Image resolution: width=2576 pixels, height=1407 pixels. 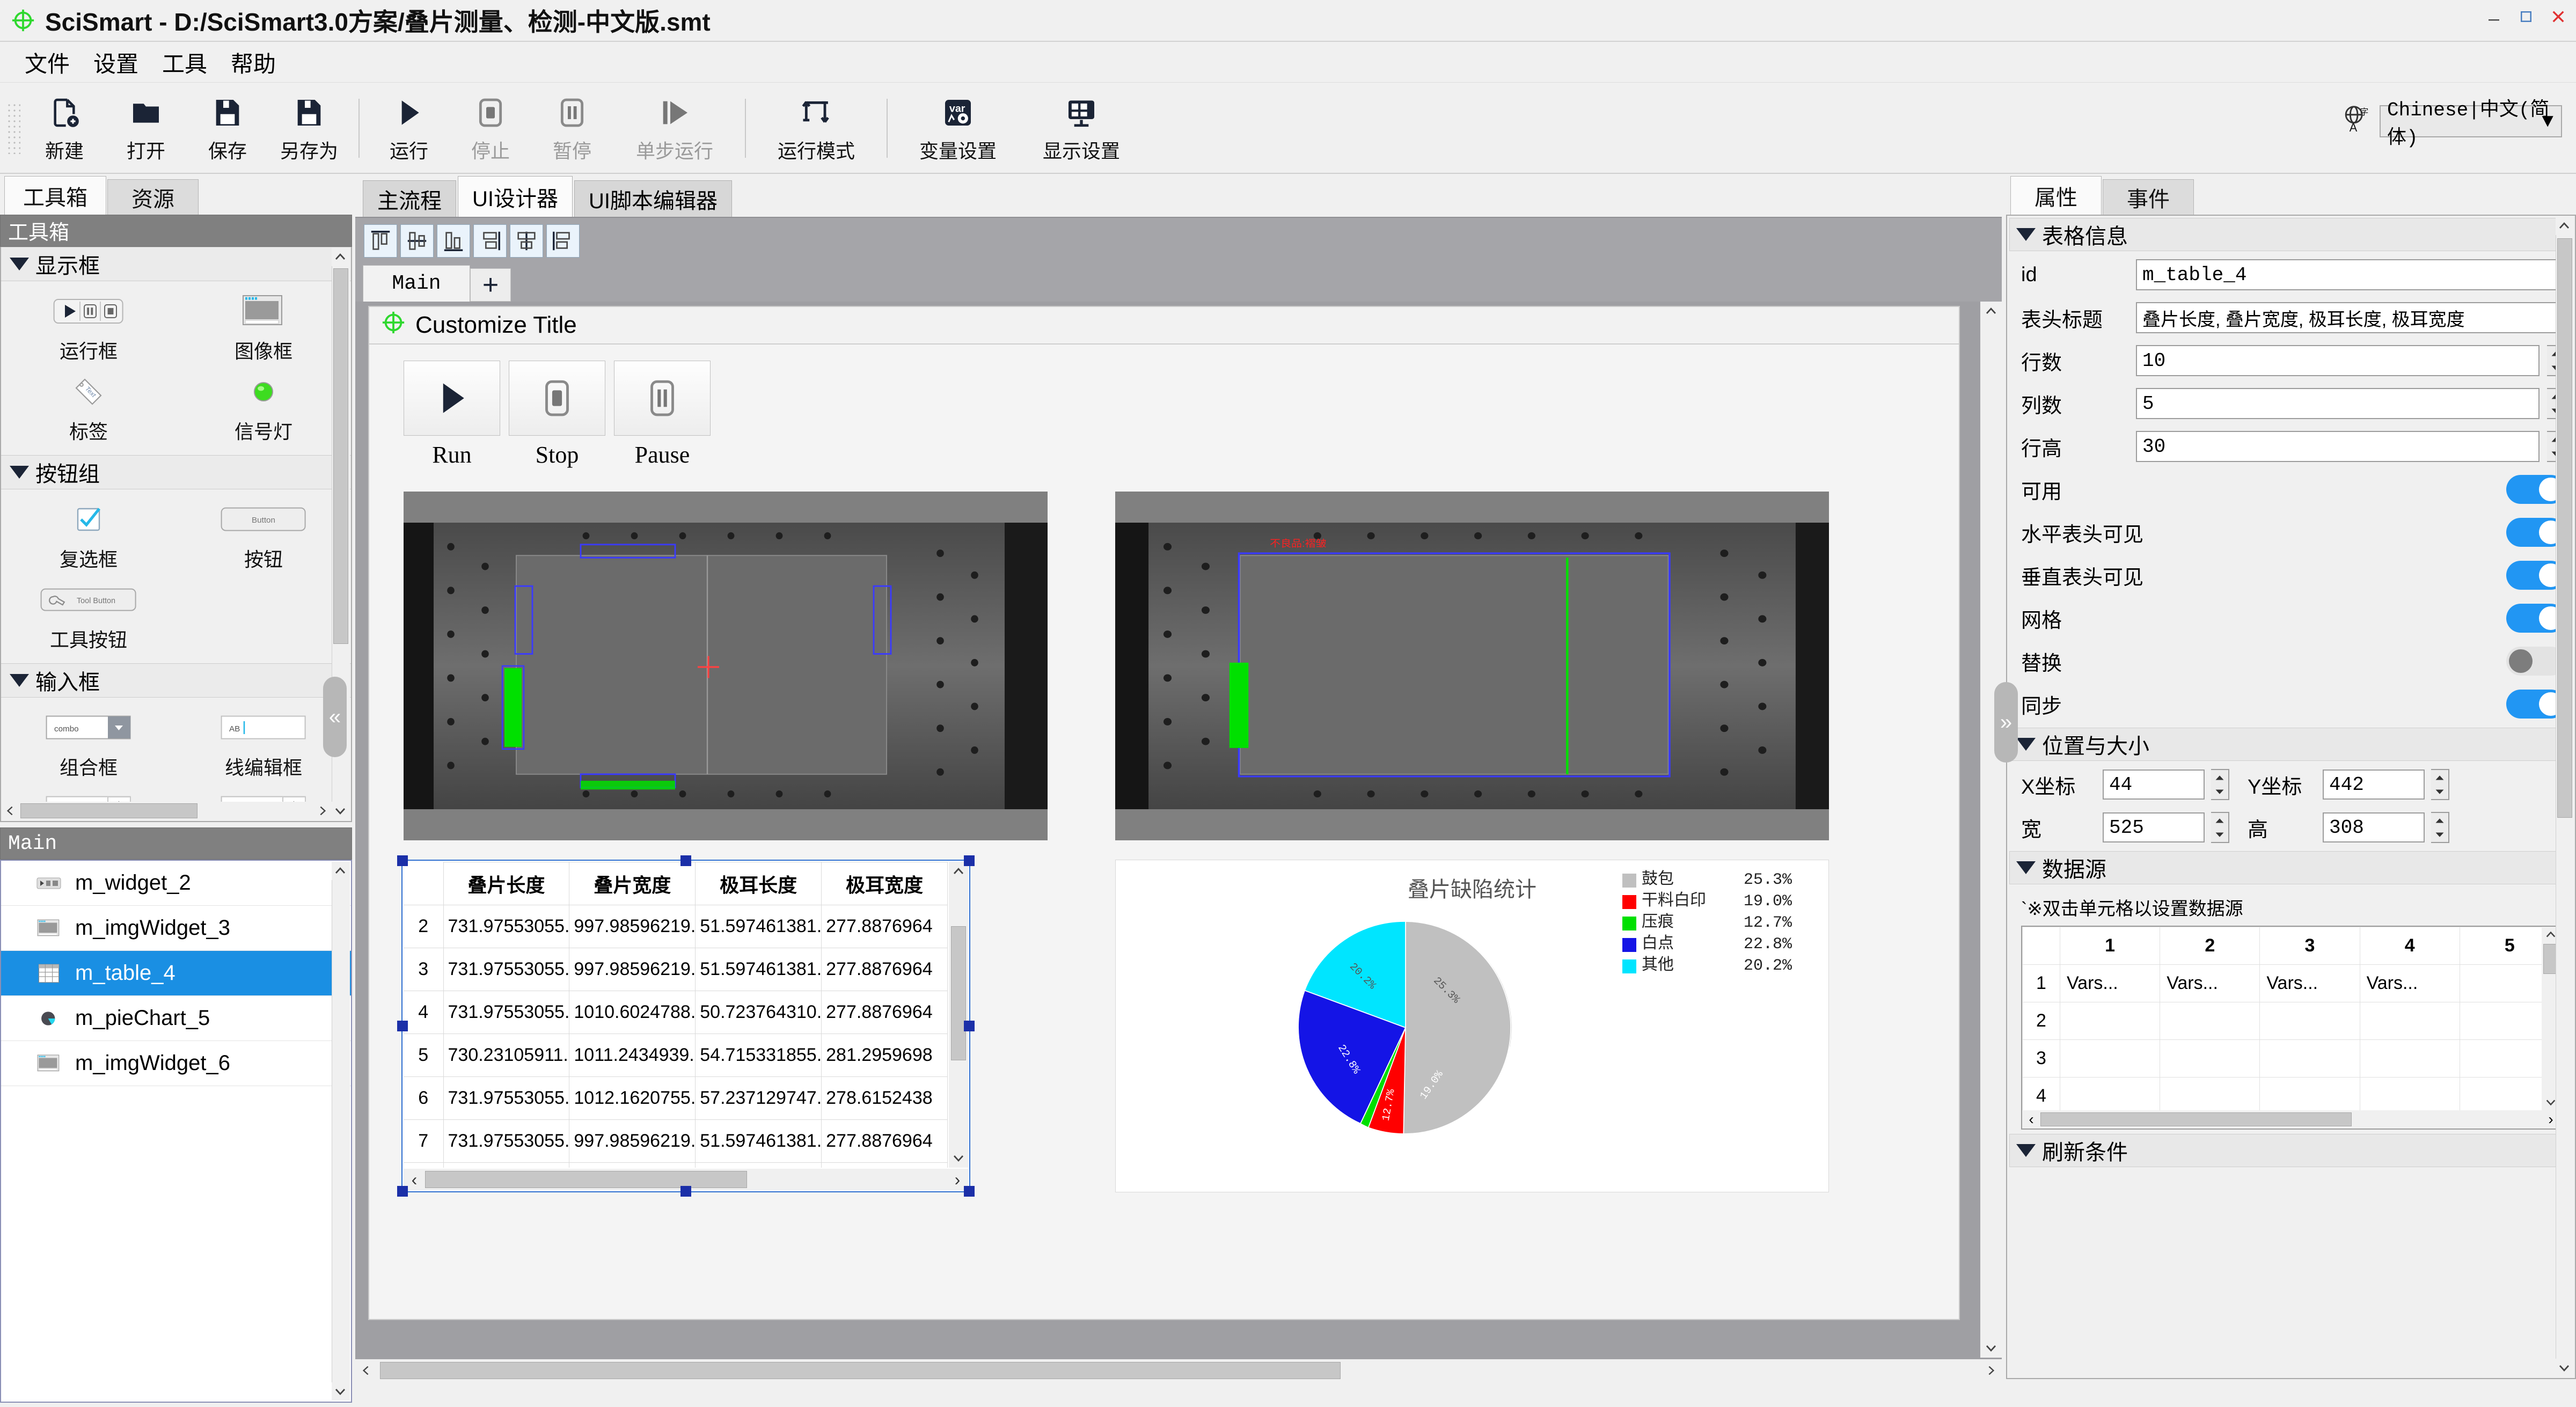 I want to click on left-panel-collapse-handle: «, so click(x=335, y=717).